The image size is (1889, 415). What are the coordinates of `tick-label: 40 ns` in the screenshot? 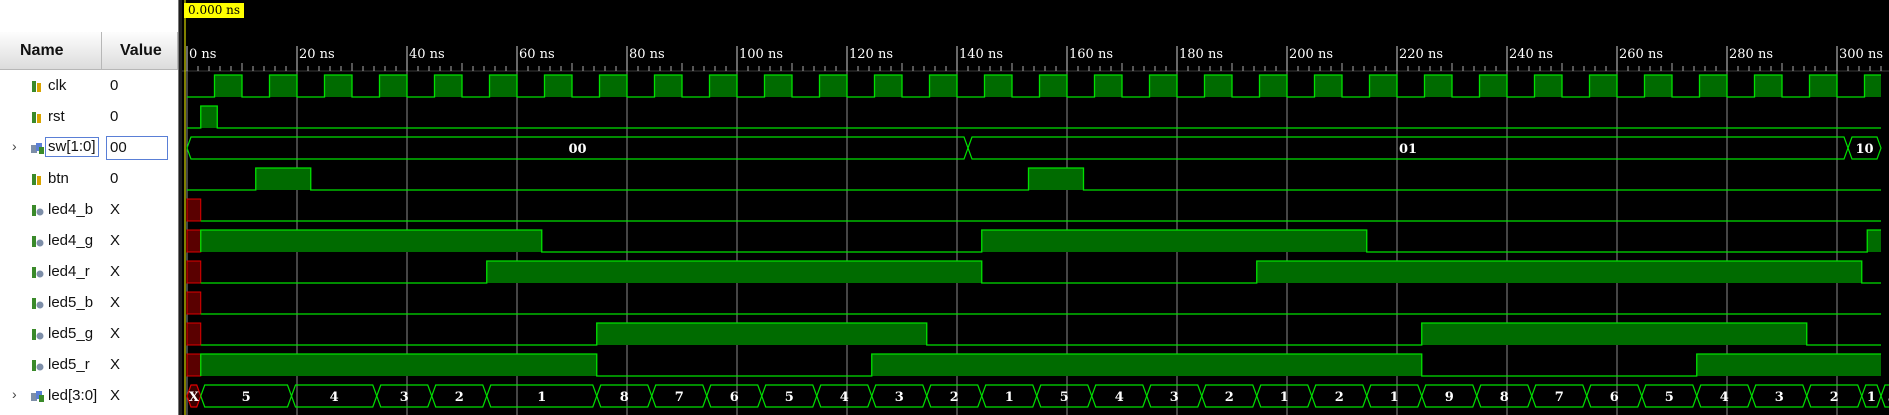 It's located at (427, 54).